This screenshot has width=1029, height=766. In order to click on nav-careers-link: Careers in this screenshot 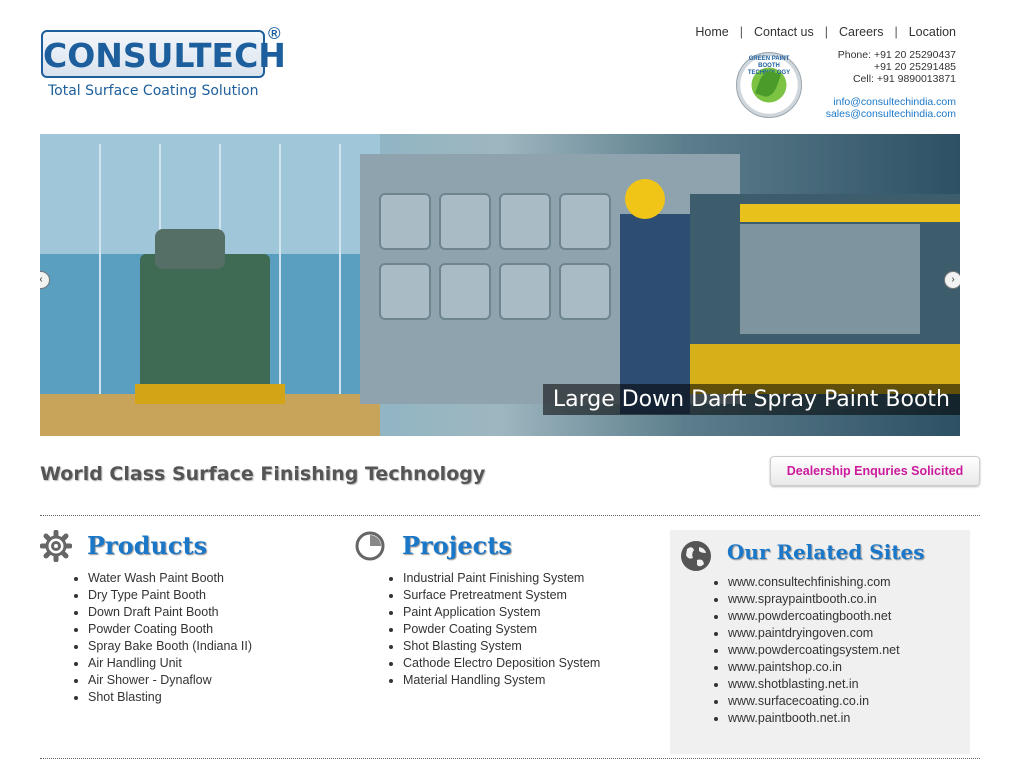, I will do `click(861, 32)`.